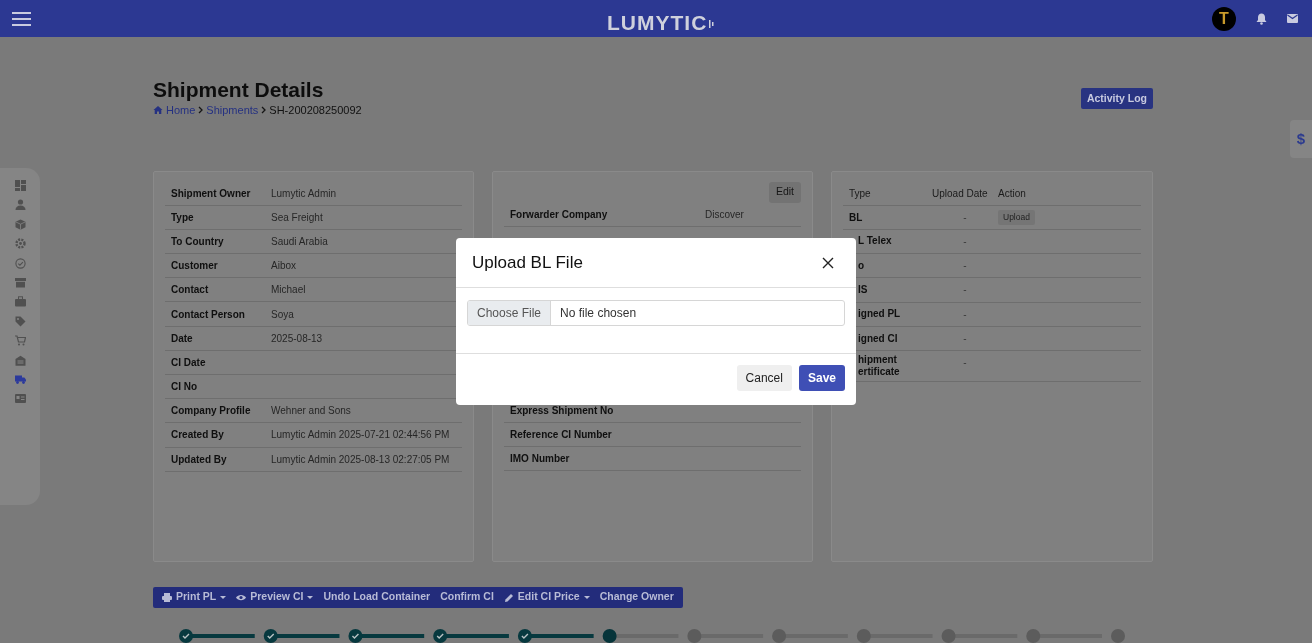 Image resolution: width=1312 pixels, height=643 pixels. I want to click on choose-file-button: Choose File, so click(510, 313).